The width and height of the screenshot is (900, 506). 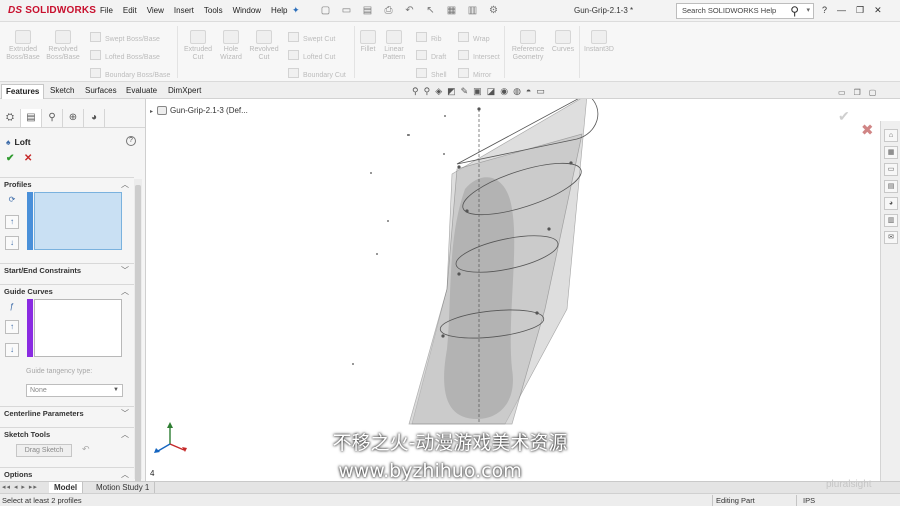 I want to click on forum-icon: ✉, so click(x=891, y=237).